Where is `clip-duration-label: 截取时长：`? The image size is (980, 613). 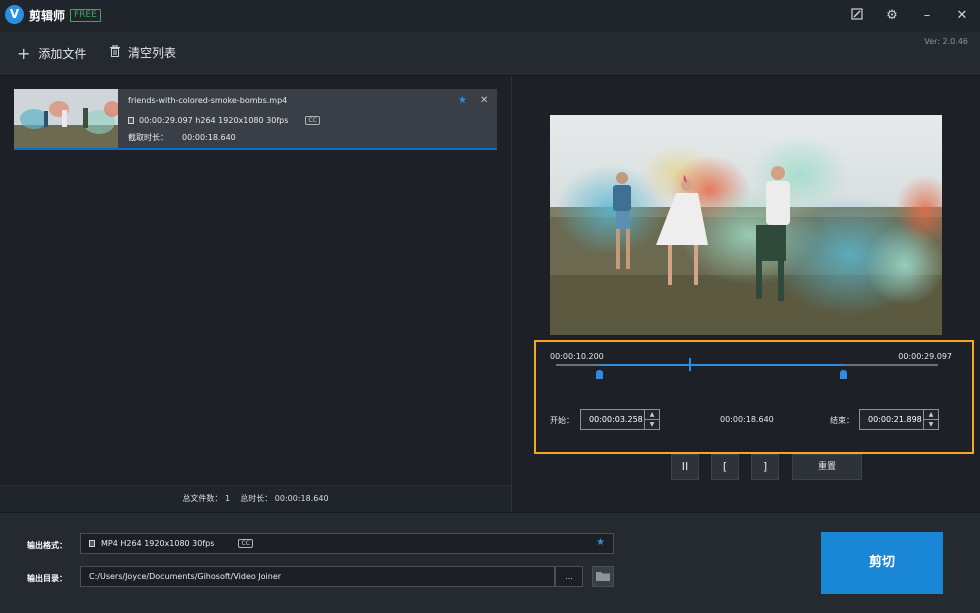
clip-duration-label: 截取时长： is located at coordinates (148, 137).